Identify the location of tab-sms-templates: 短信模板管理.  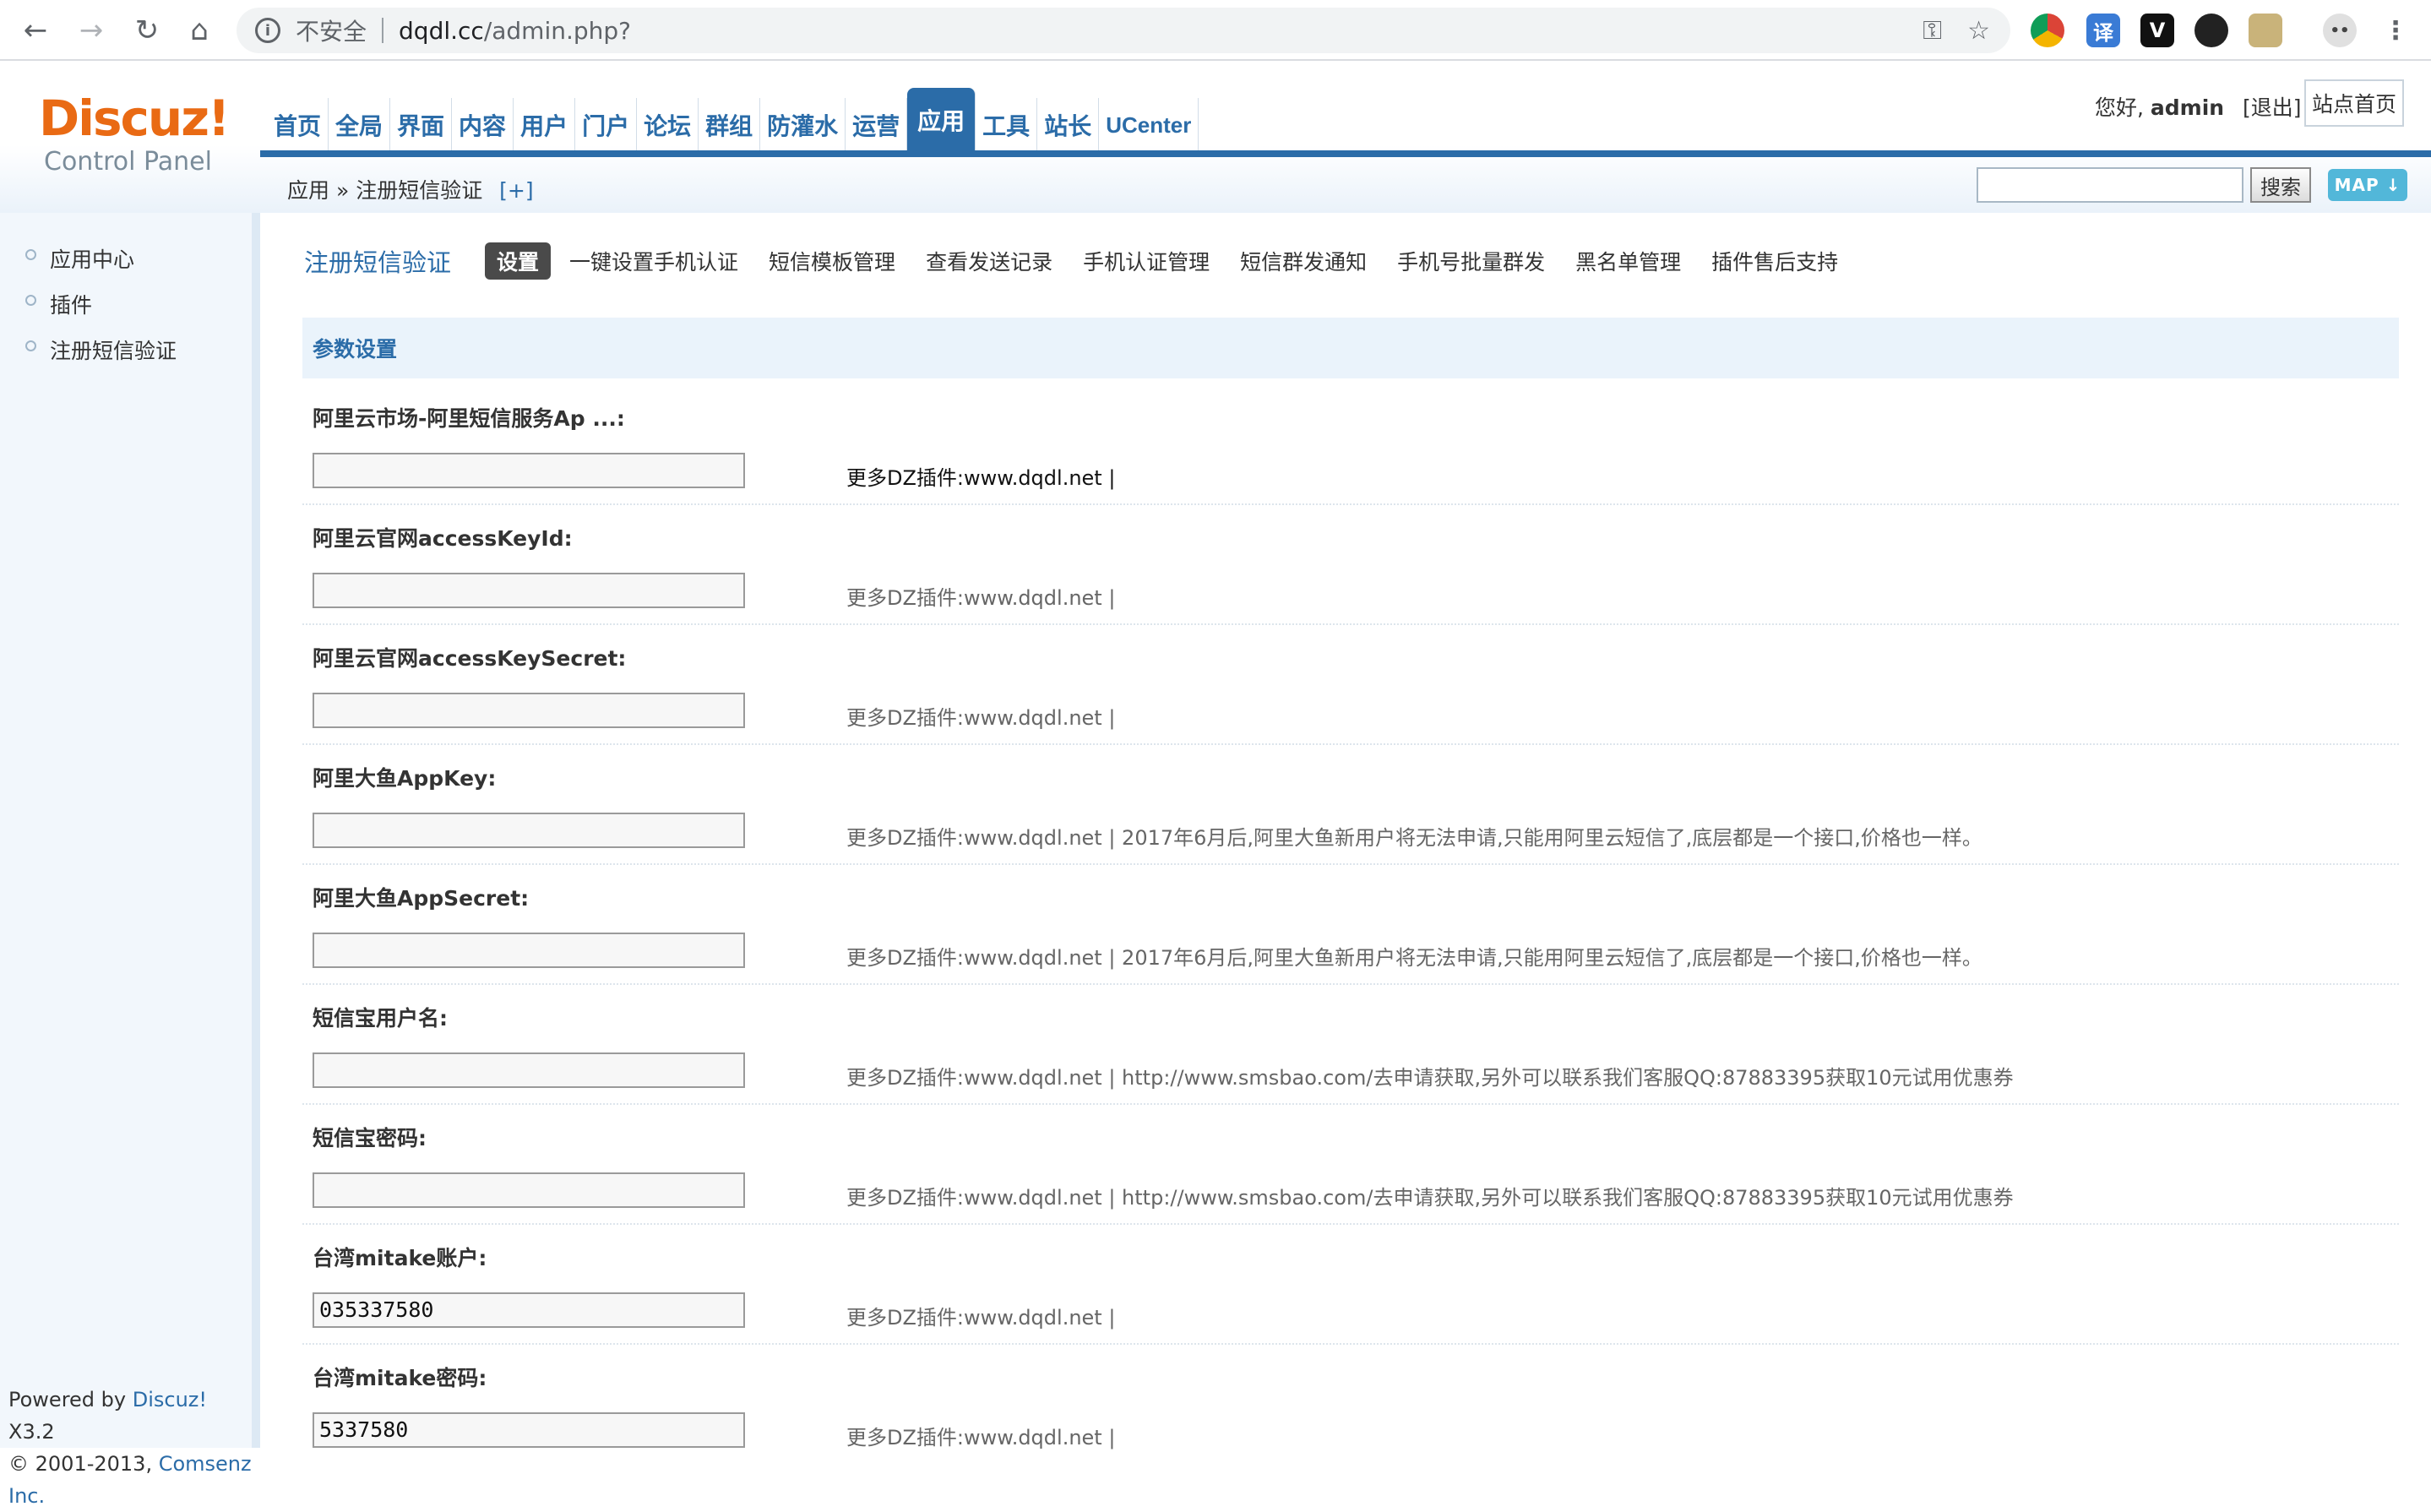
(832, 261).